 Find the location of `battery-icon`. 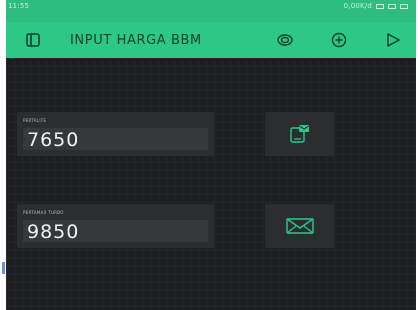

battery-icon is located at coordinates (404, 6).